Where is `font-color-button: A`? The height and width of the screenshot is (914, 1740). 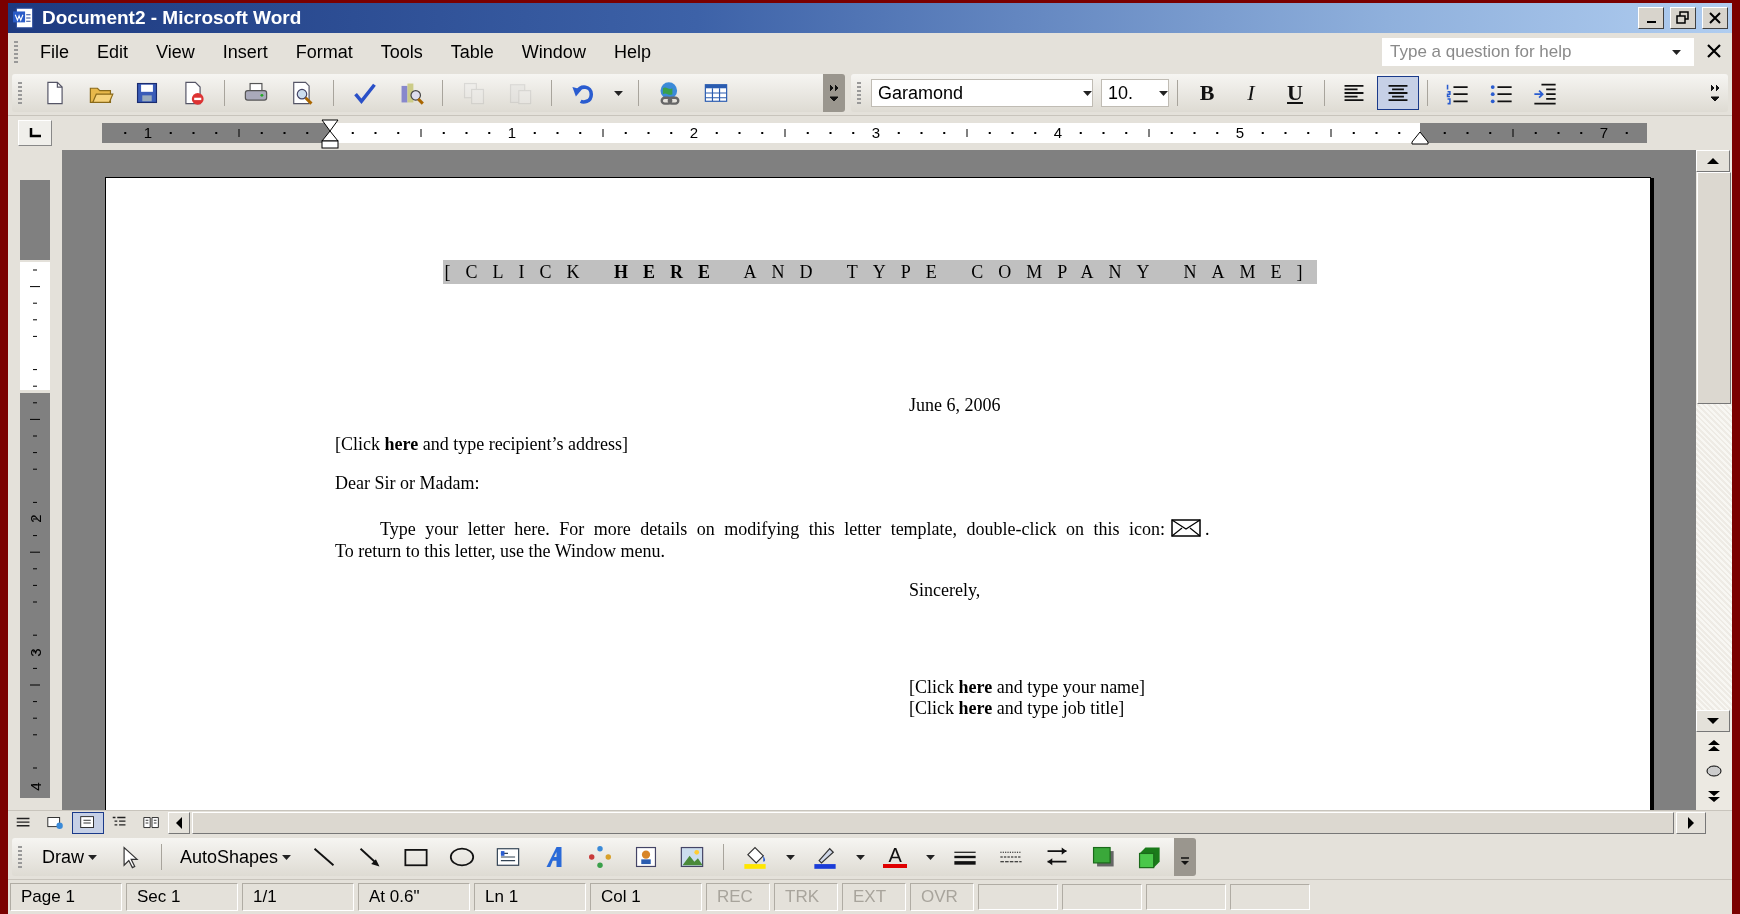 font-color-button: A is located at coordinates (895, 857).